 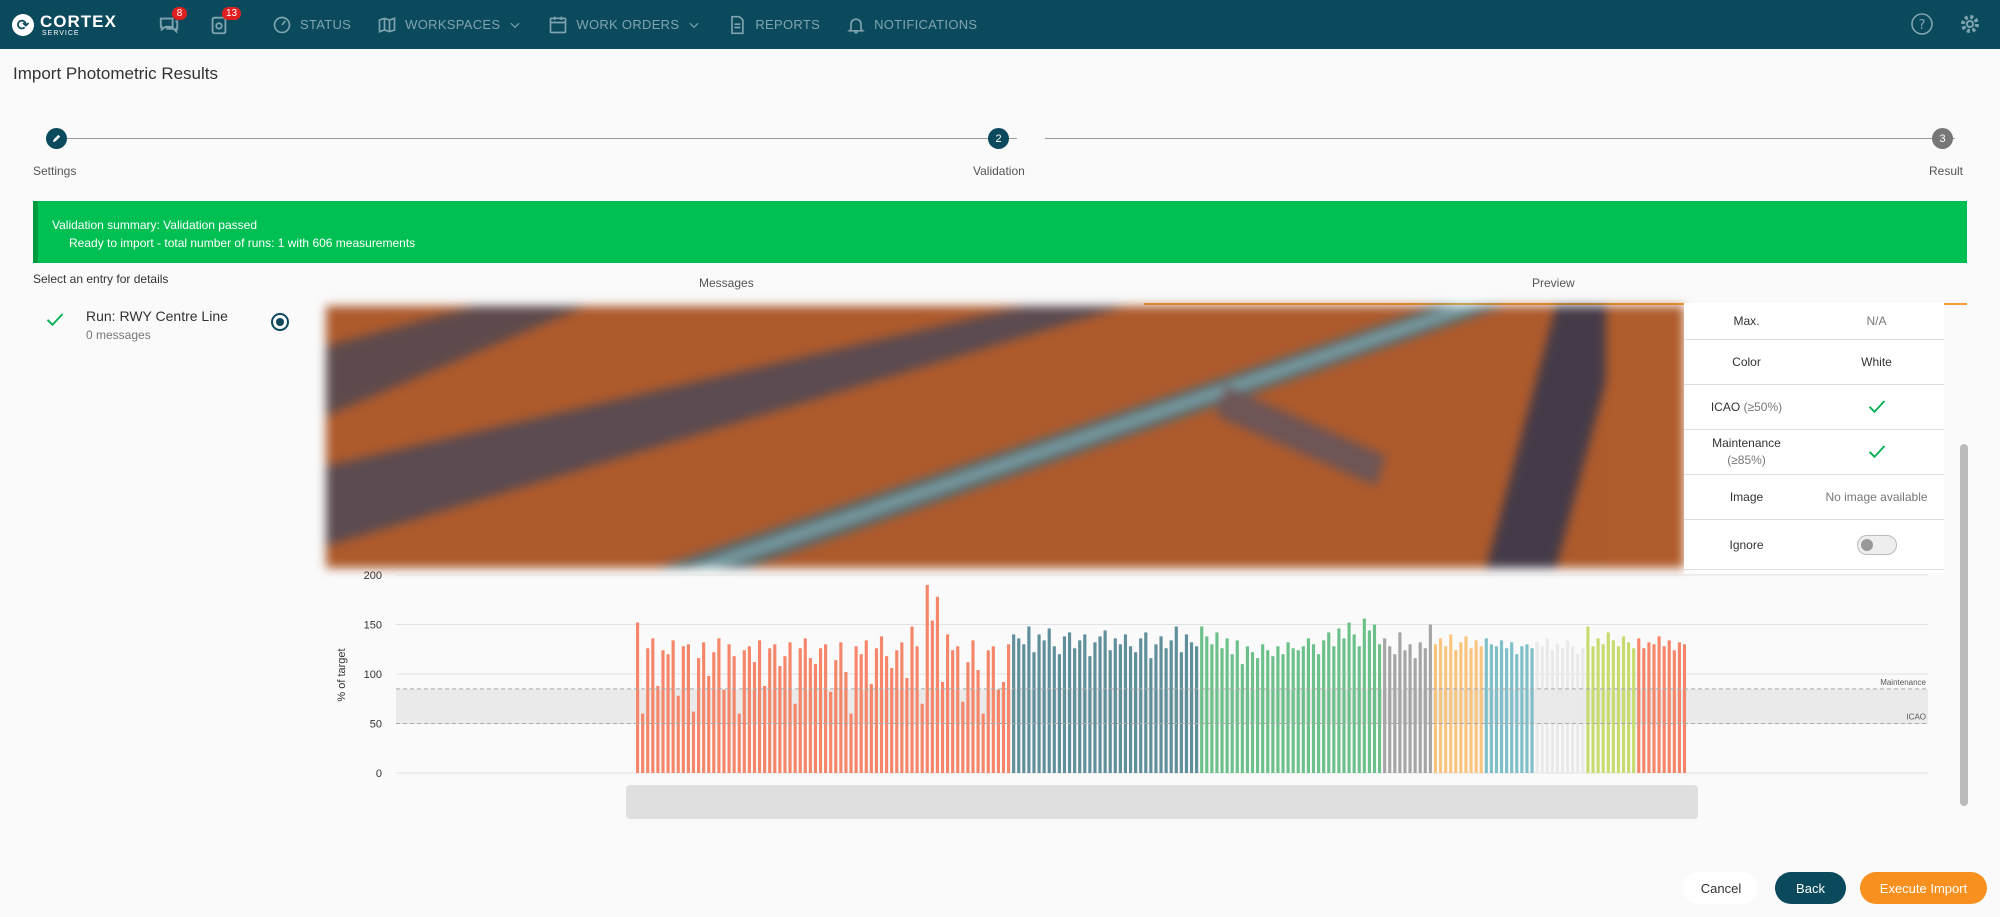 I want to click on step-validation-label: Validation, so click(x=999, y=171).